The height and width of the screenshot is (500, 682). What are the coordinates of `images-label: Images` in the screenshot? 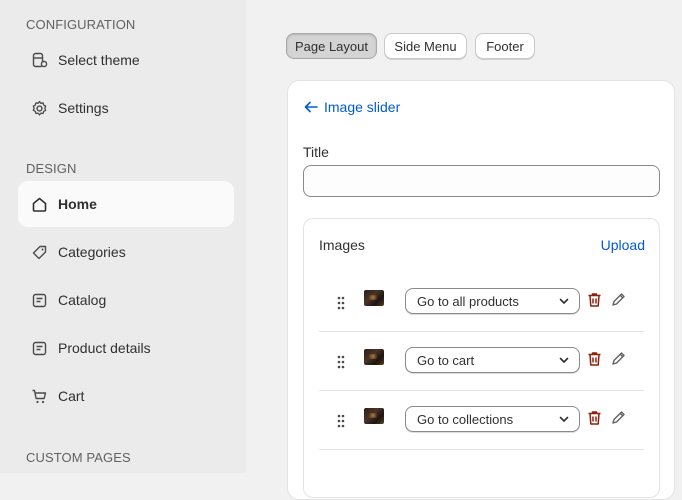 It's located at (342, 245).